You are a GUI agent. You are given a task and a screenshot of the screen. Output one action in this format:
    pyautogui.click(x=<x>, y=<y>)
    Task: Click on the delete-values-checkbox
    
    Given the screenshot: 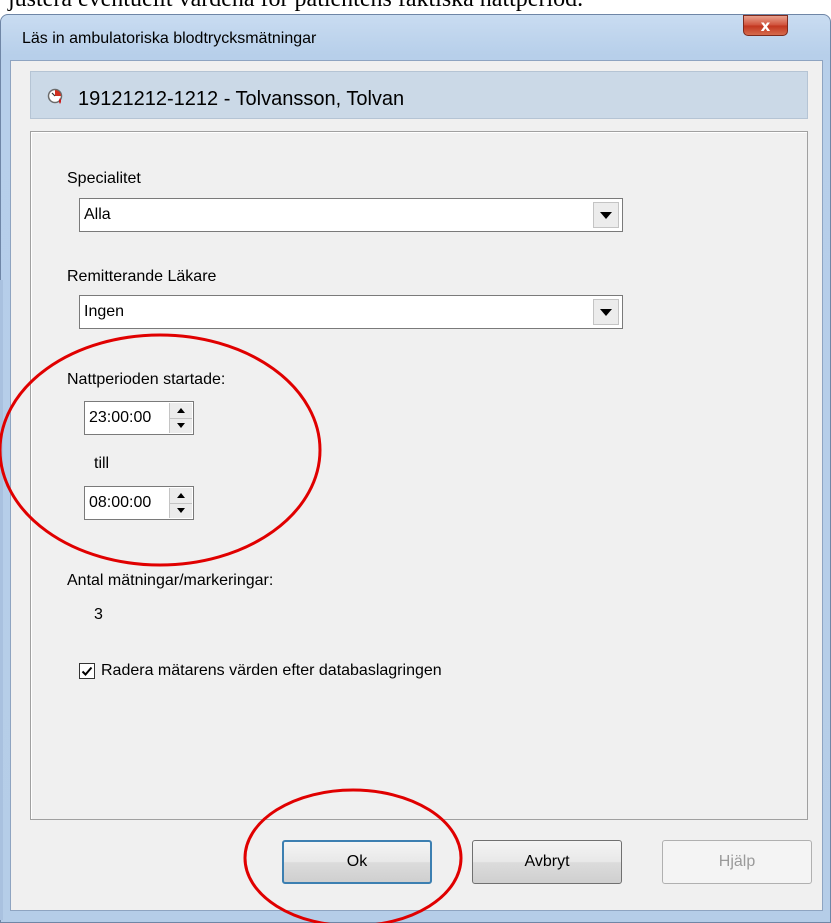 What is the action you would take?
    pyautogui.click(x=87, y=671)
    